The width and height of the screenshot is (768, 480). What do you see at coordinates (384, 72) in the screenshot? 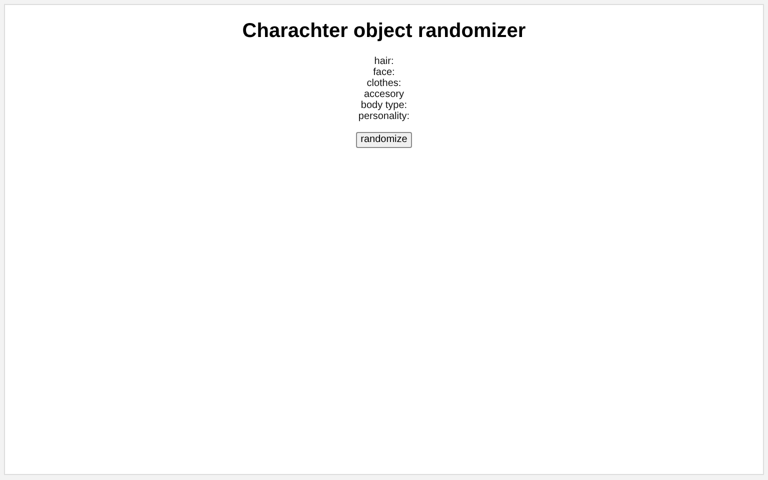
I see `field-label: face:` at bounding box center [384, 72].